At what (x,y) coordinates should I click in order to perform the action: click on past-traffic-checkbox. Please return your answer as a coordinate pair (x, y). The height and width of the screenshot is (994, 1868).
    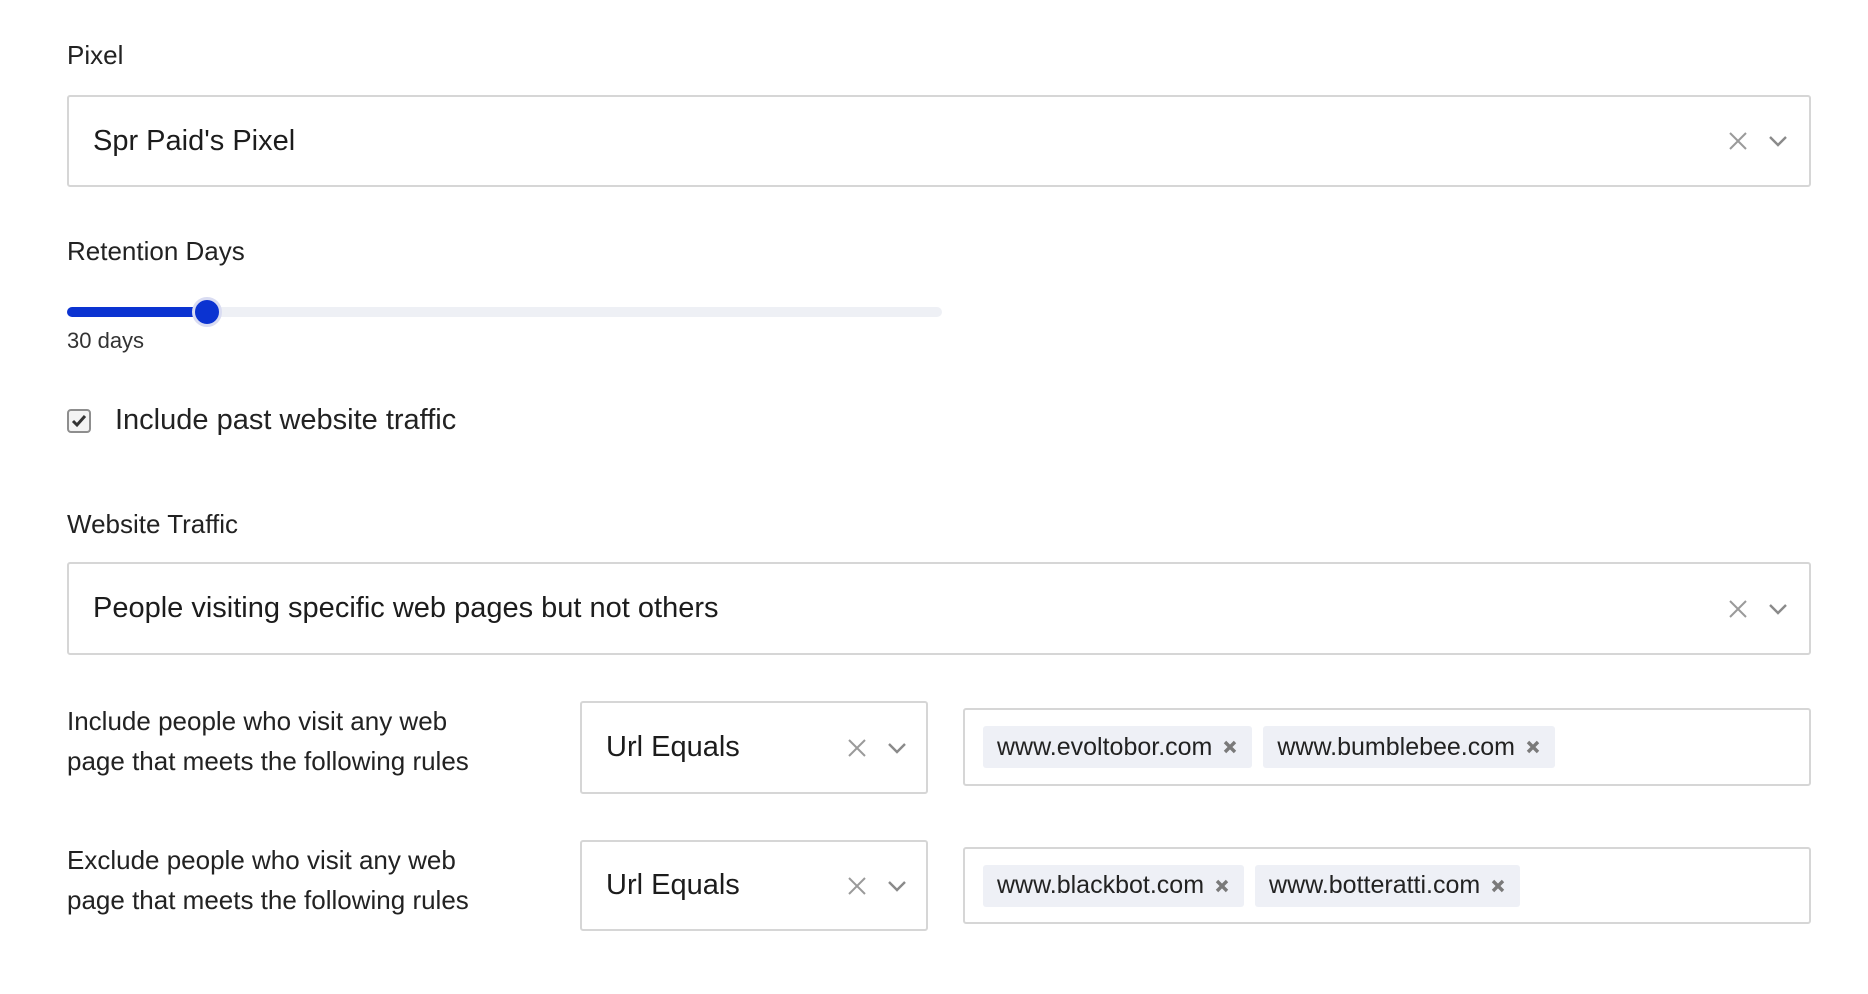
    Looking at the image, I should click on (79, 420).